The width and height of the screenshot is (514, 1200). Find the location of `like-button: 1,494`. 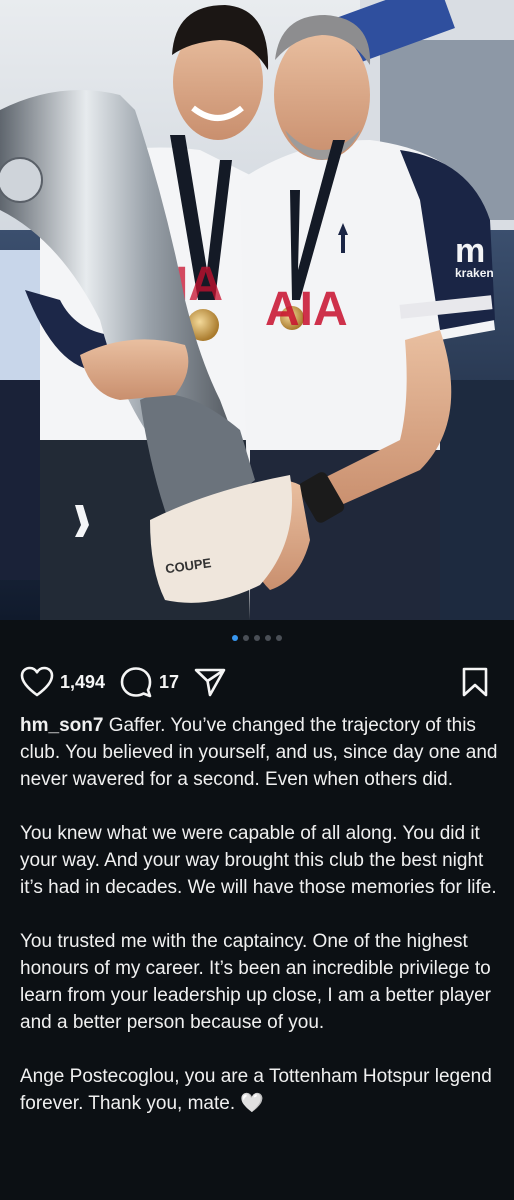

like-button: 1,494 is located at coordinates (62, 682).